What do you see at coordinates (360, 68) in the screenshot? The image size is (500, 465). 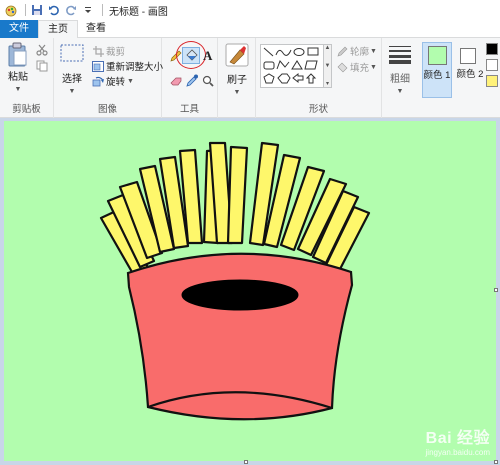 I see `fill-label: 填充` at bounding box center [360, 68].